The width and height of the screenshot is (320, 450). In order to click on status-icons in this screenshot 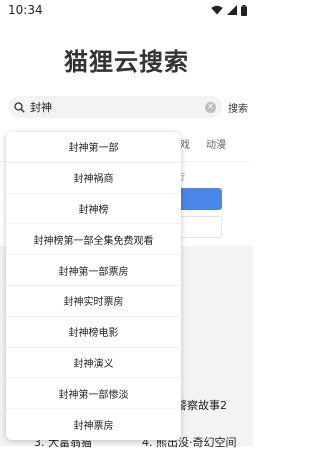, I will do `click(229, 10)`.